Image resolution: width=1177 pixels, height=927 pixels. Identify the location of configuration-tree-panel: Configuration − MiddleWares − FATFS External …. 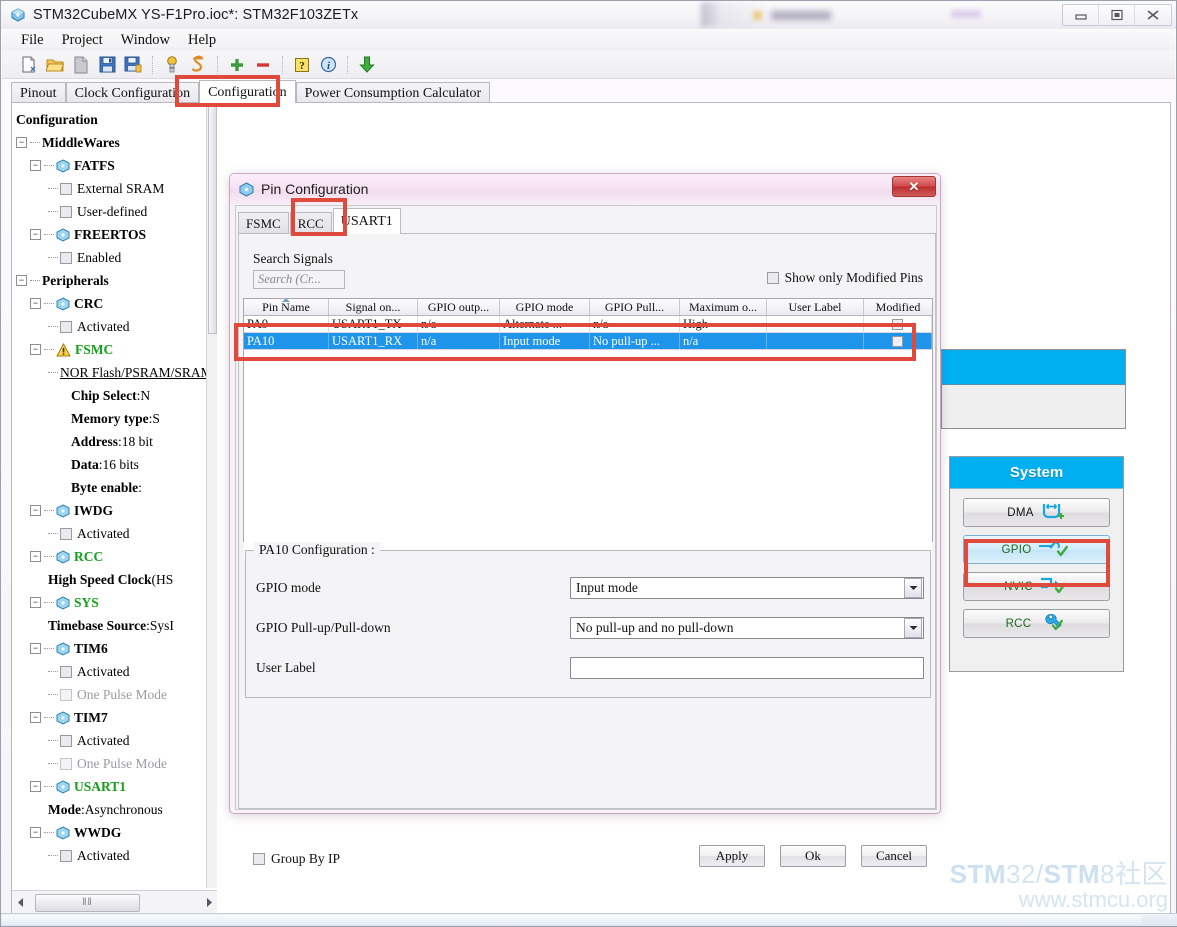
(114, 496).